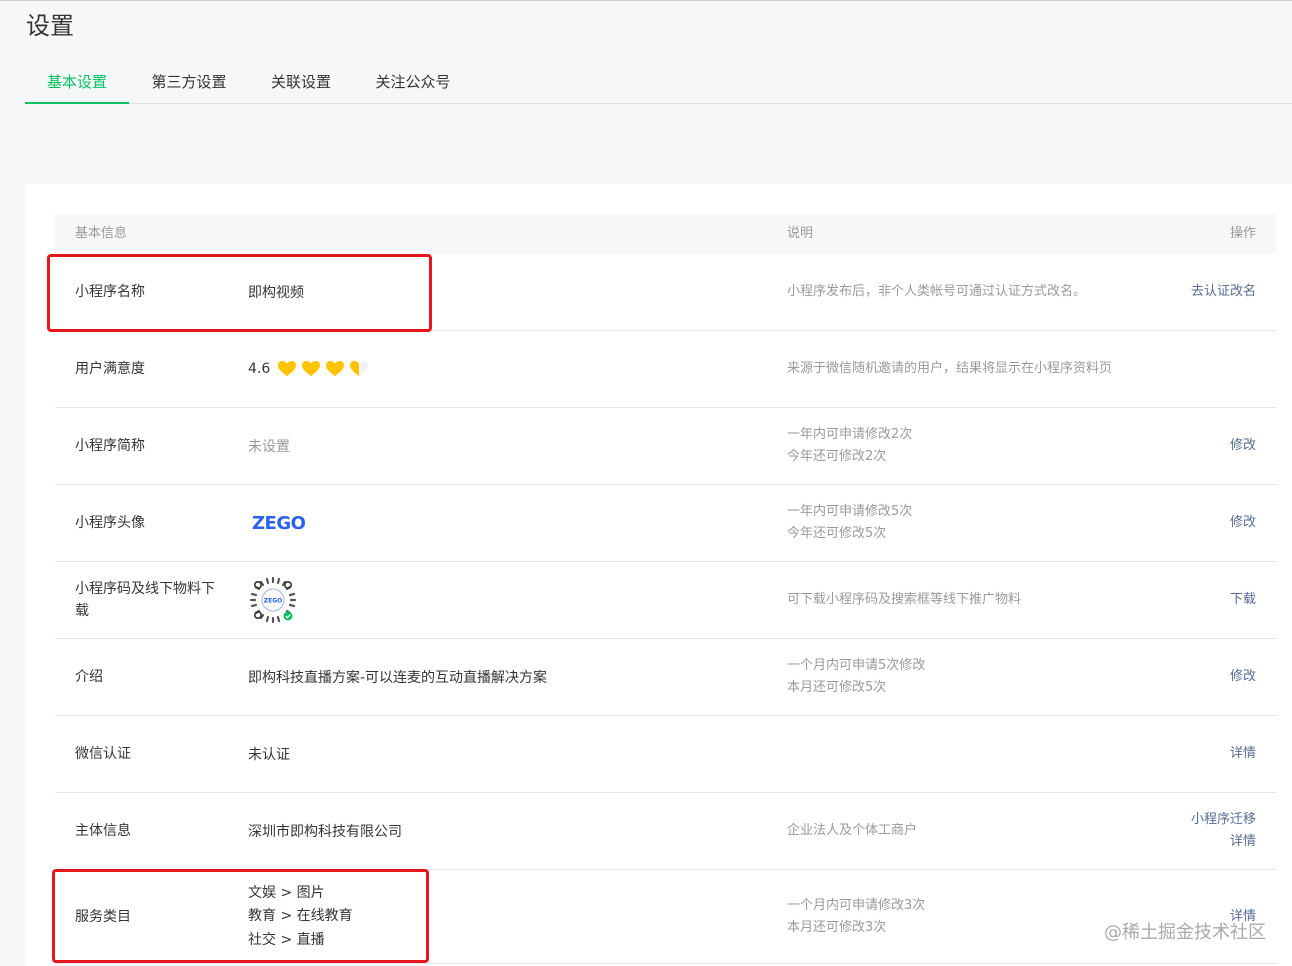 This screenshot has height=966, width=1292. I want to click on avatar-value: ZEGO, so click(277, 523).